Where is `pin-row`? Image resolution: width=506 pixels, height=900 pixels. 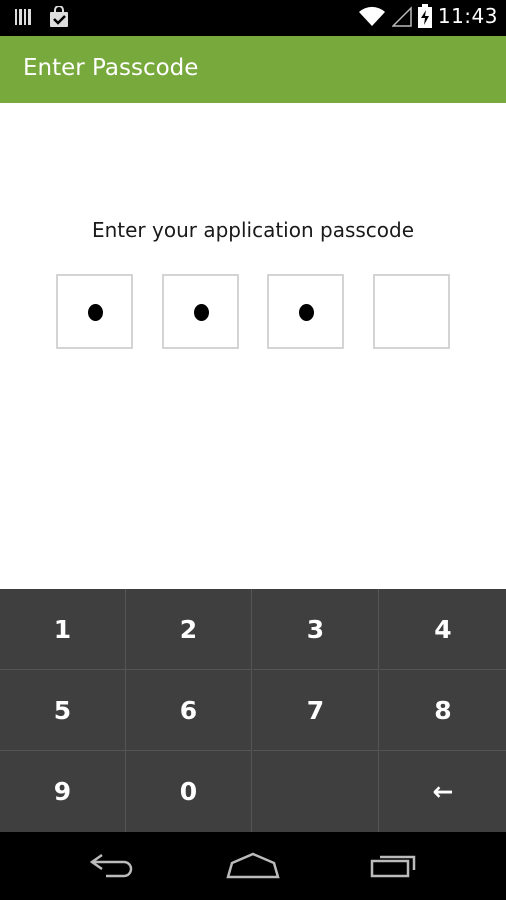 pin-row is located at coordinates (253, 311).